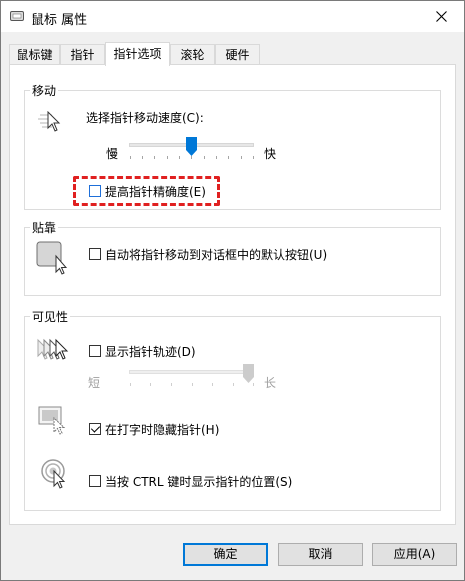 The image size is (465, 581). Describe the element at coordinates (192, 158) in the screenshot. I see `speed-slider-ticks` at that location.